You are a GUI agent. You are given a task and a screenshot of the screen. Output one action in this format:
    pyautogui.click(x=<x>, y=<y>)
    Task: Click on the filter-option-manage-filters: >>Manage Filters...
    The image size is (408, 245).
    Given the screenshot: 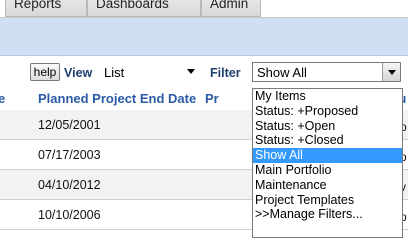 What is the action you would take?
    pyautogui.click(x=327, y=214)
    